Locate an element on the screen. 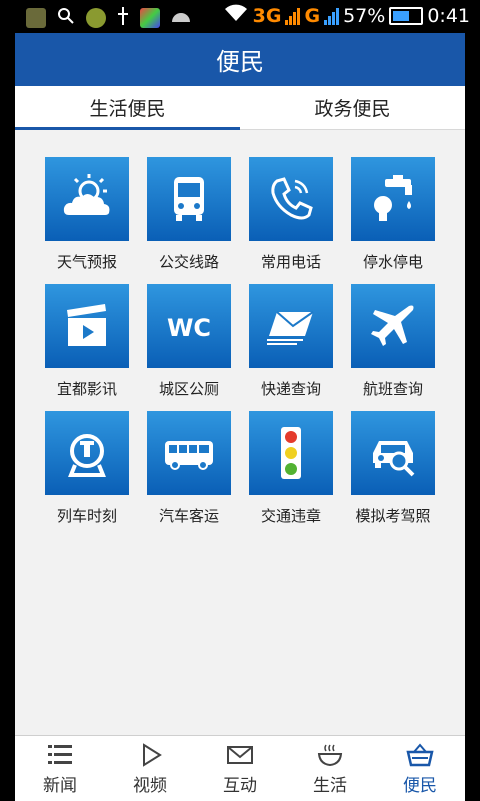  svg-text: WC is located at coordinates (189, 328).